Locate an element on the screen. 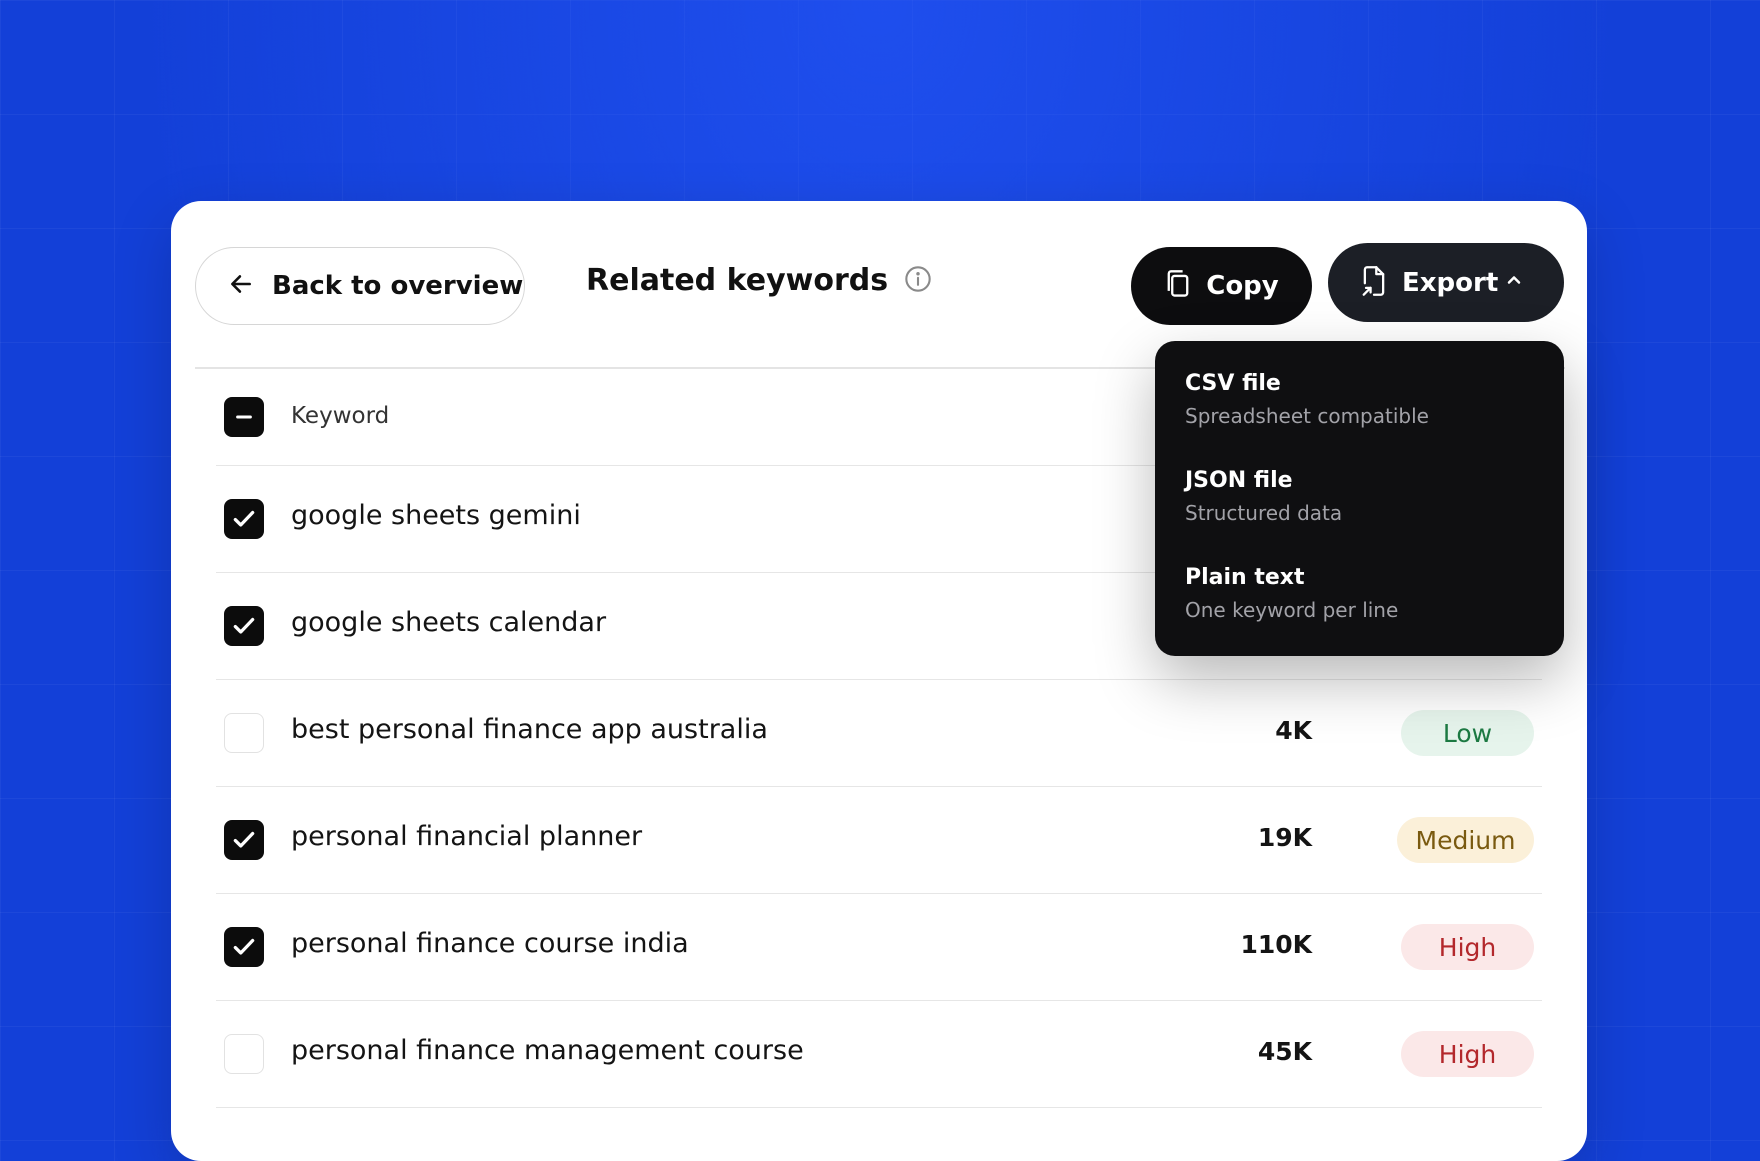 The width and height of the screenshot is (1760, 1161). menu-item-title: CSV file is located at coordinates (1233, 383).